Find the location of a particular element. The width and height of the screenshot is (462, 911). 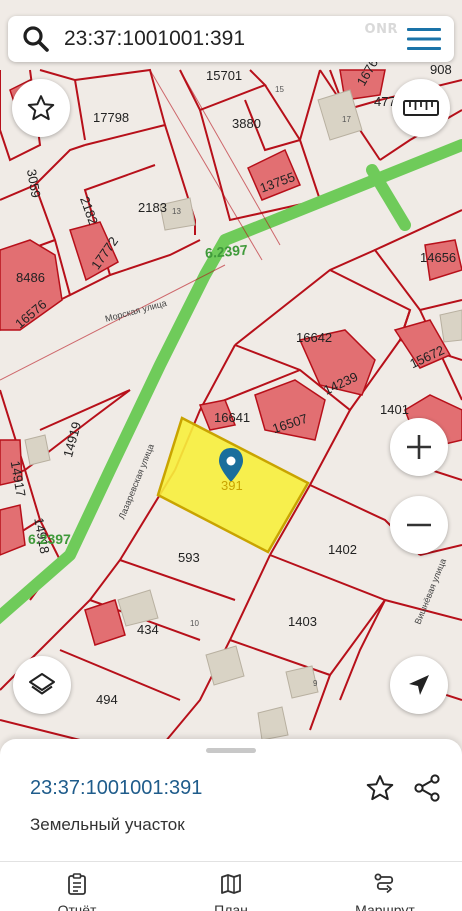

sheet-drag-handle is located at coordinates (231, 750).